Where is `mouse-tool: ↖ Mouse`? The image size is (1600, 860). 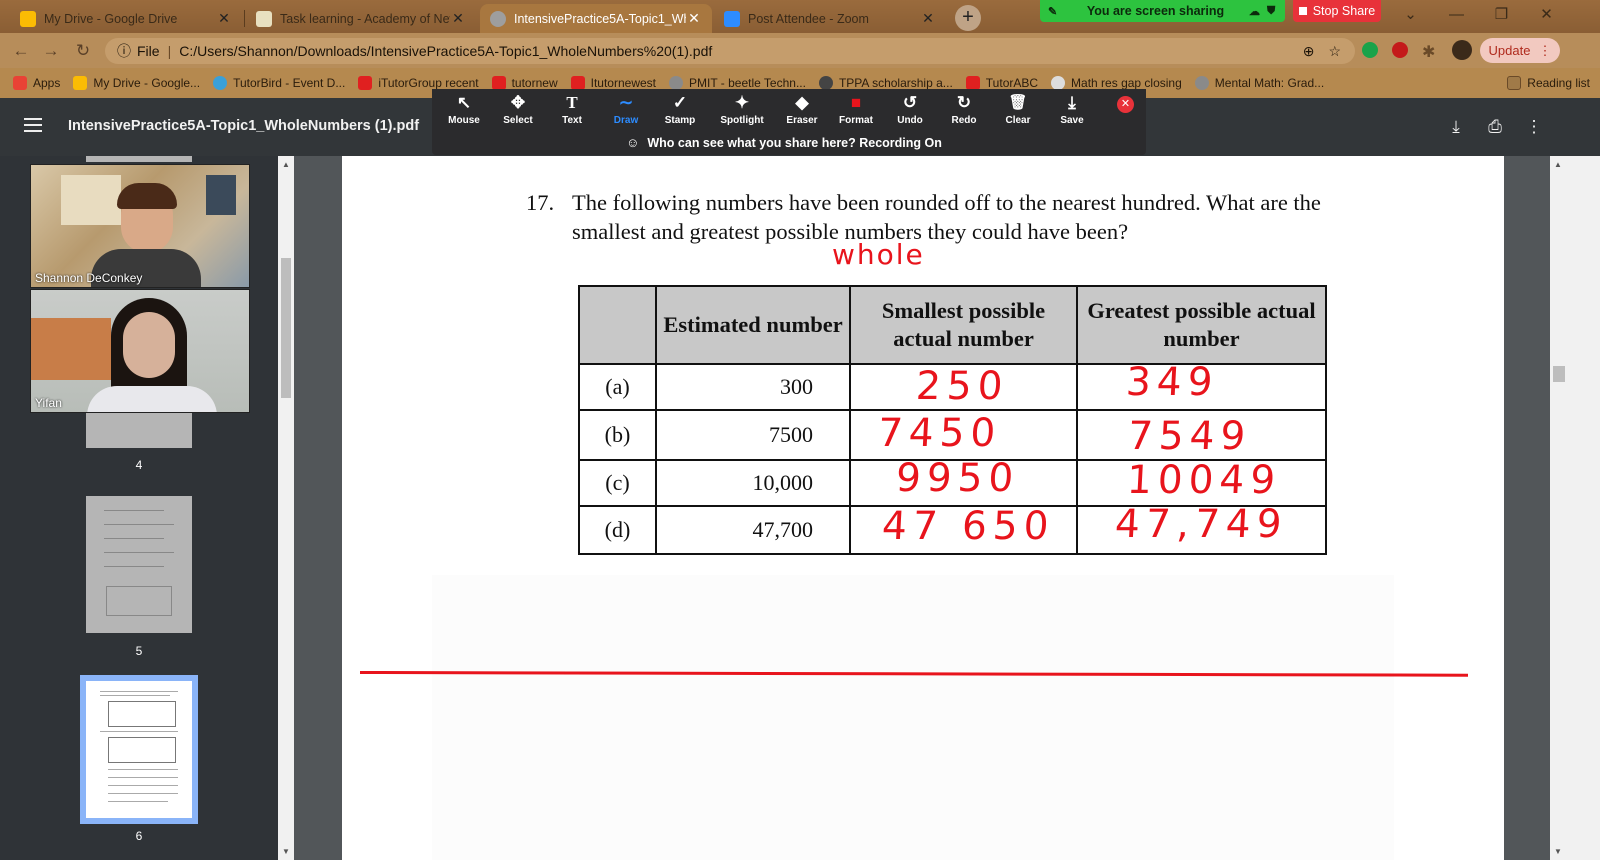 mouse-tool: ↖ Mouse is located at coordinates (464, 108).